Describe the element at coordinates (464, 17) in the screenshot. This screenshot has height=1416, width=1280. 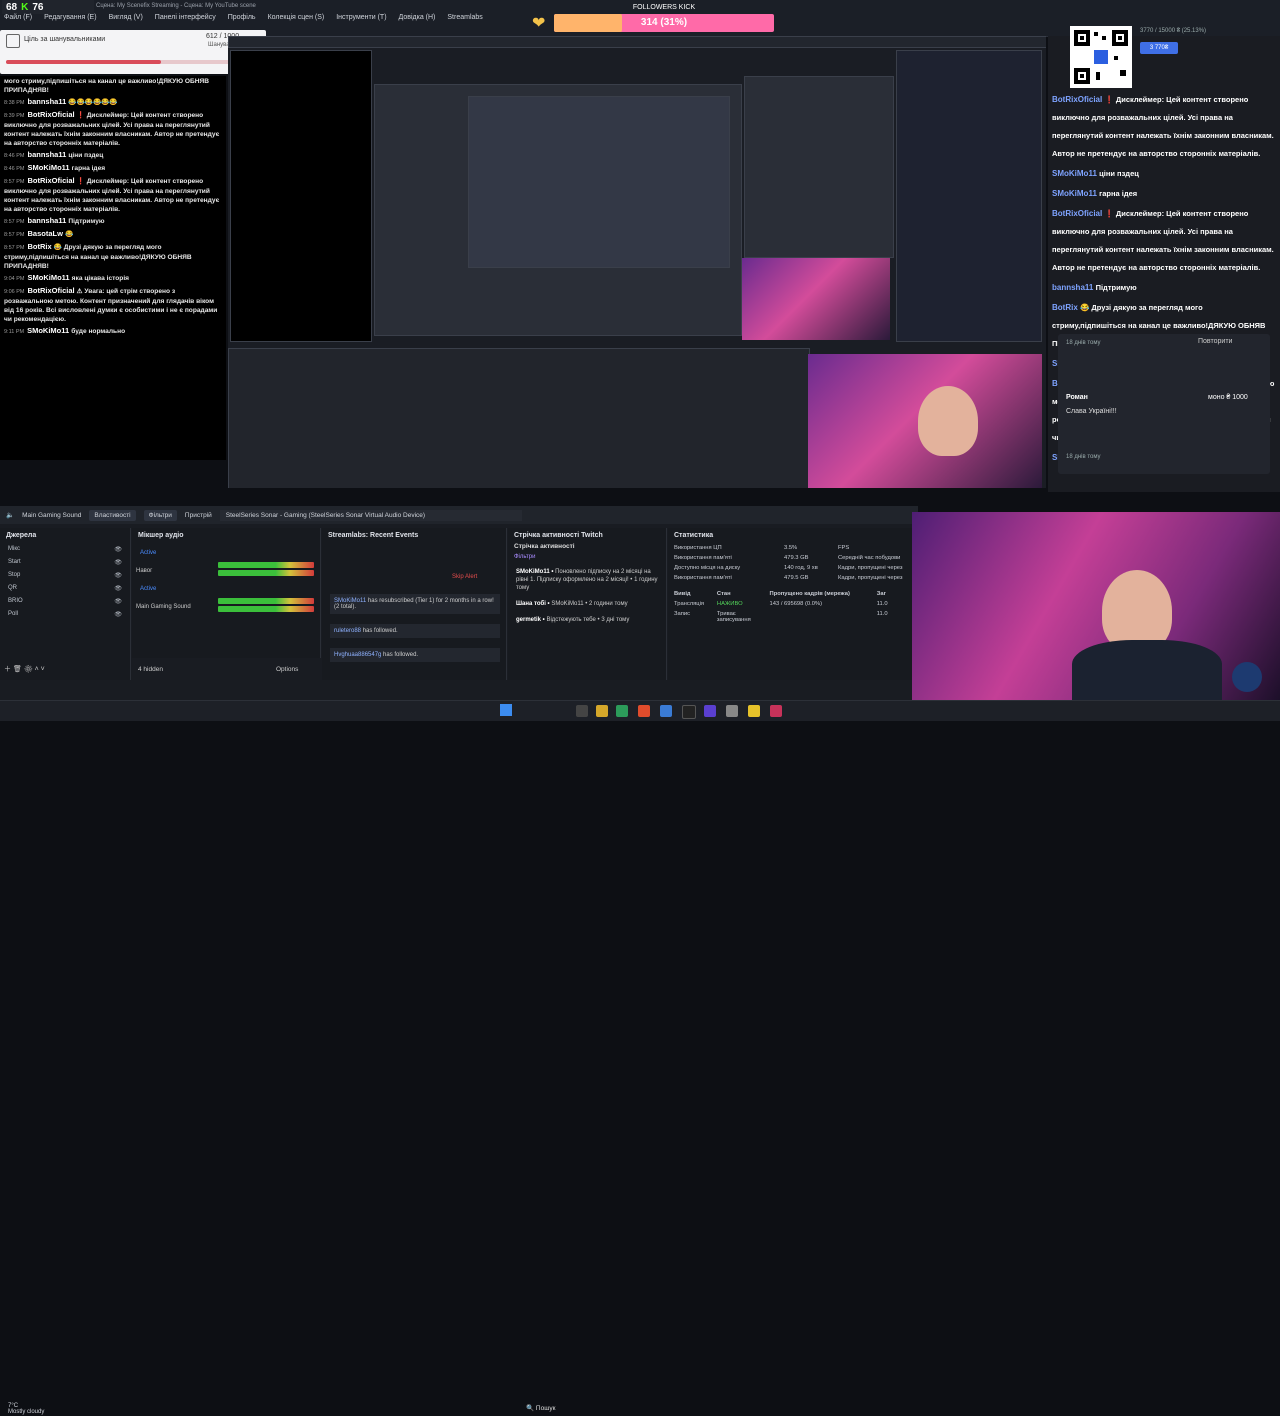
I see `menu-item: Streamlabs` at that location.